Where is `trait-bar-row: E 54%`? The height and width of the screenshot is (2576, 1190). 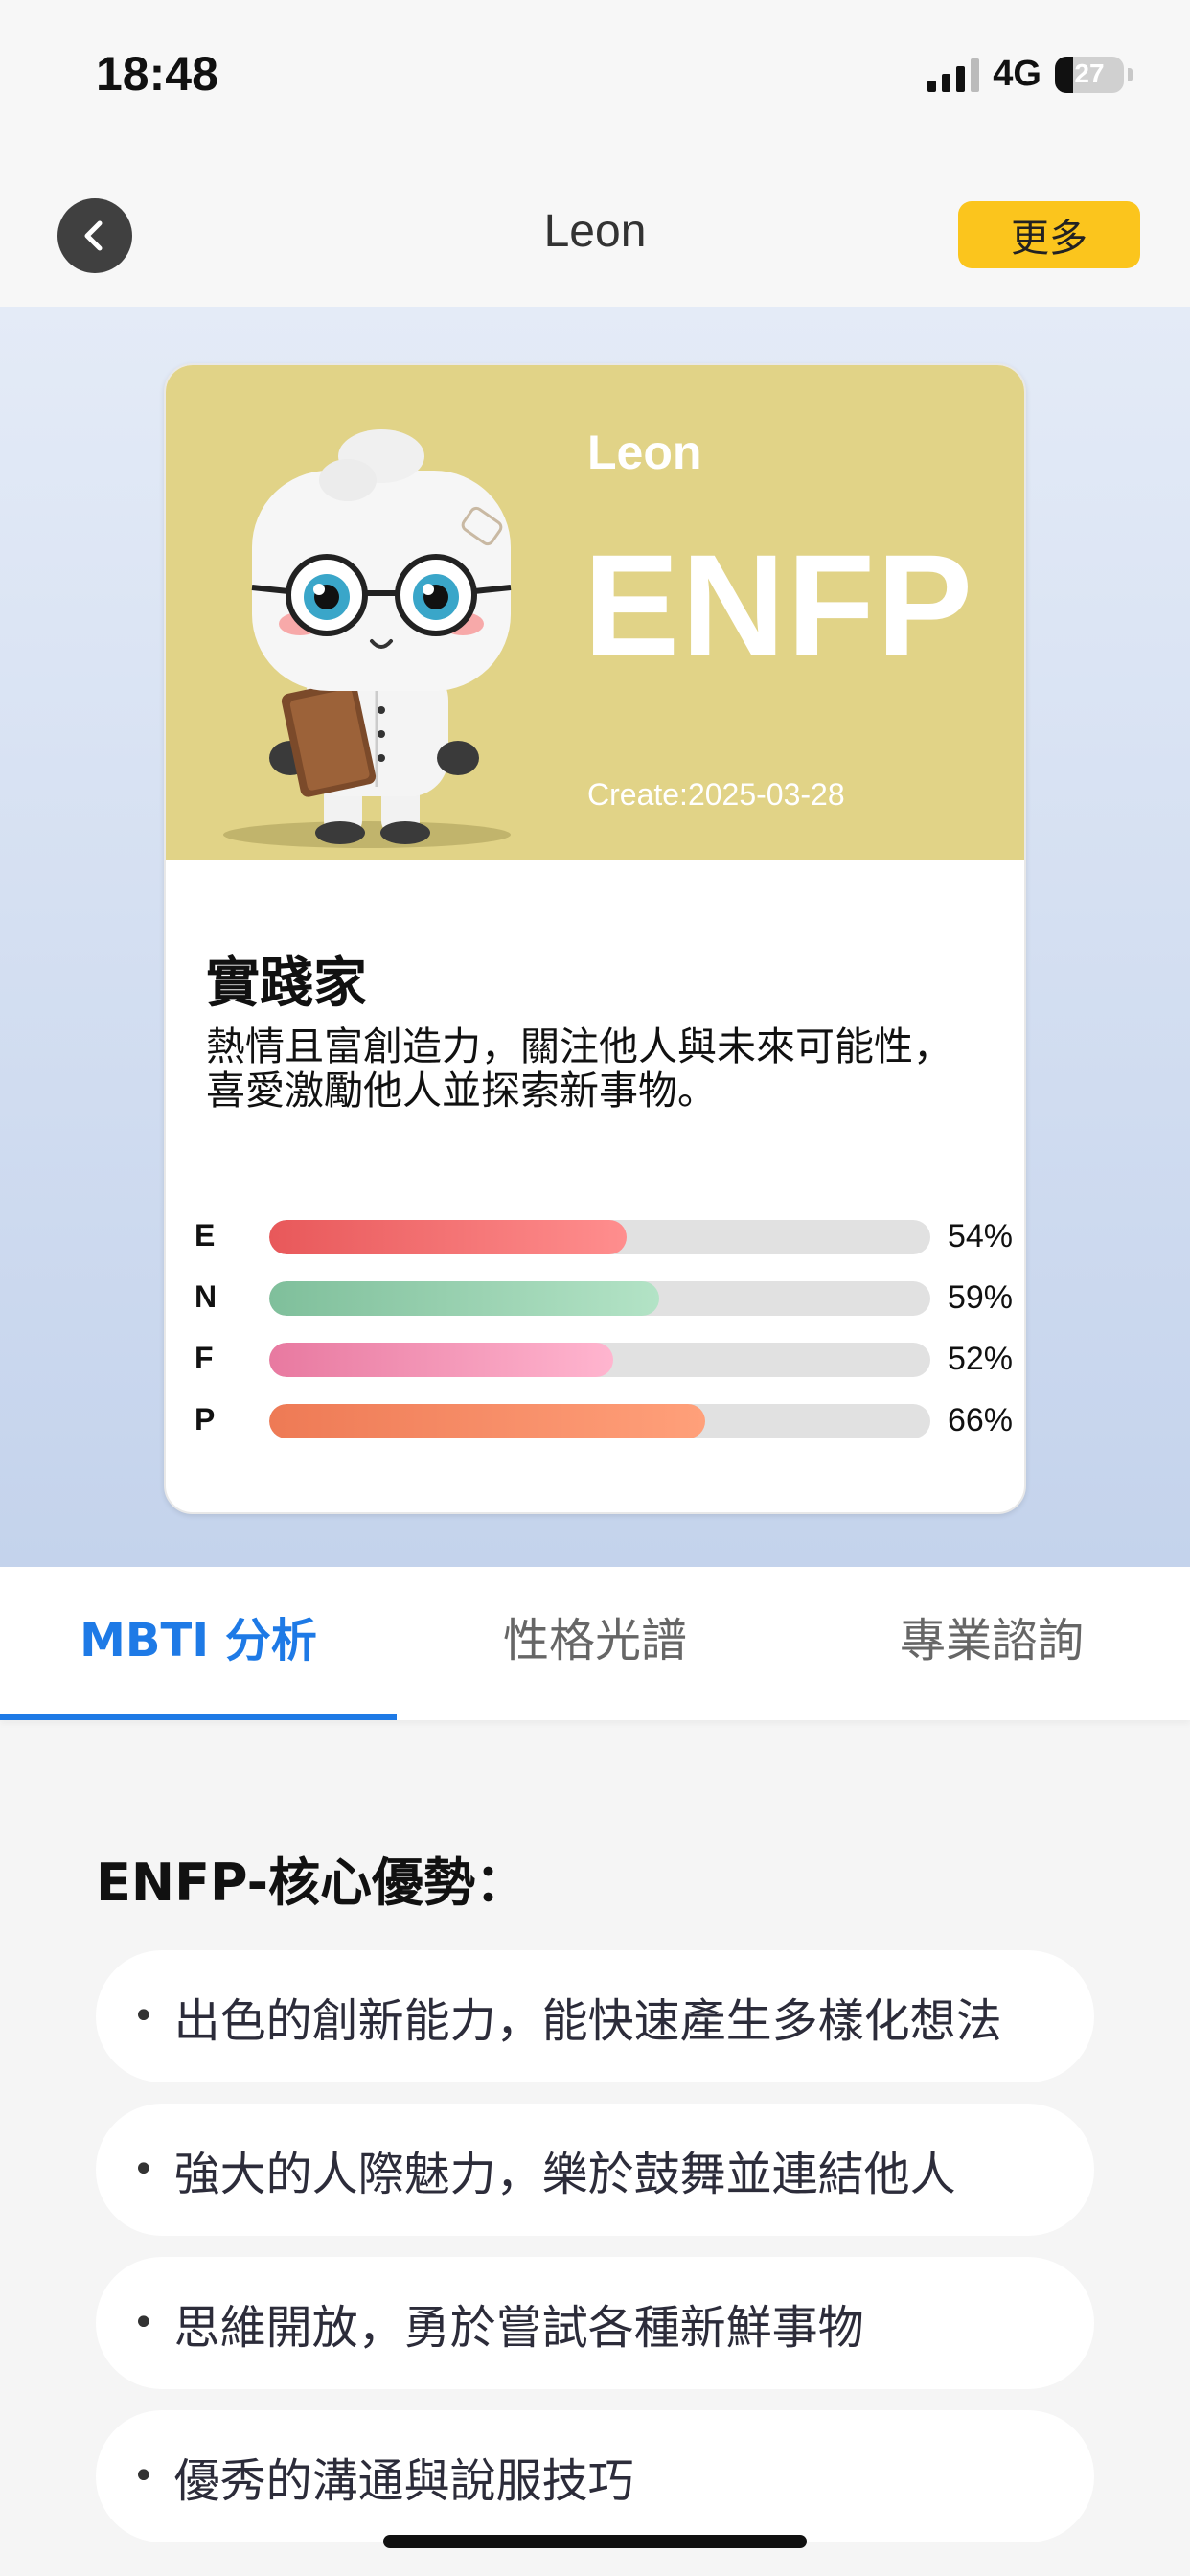 trait-bar-row: E 54% is located at coordinates (606, 1237).